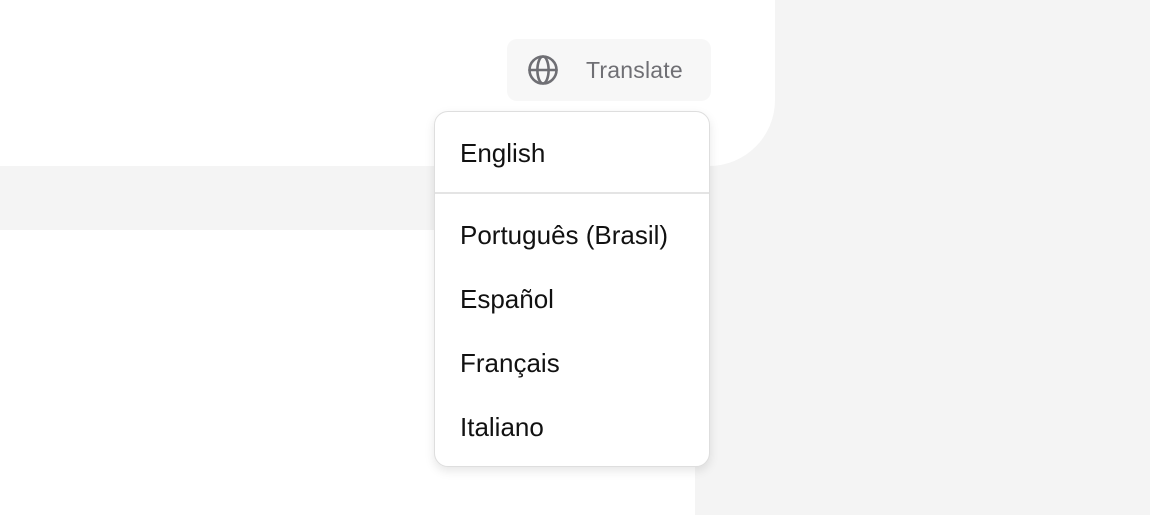  What do you see at coordinates (572, 235) in the screenshot?
I see `language-option-portuguese-brasil: Português (Brasil)` at bounding box center [572, 235].